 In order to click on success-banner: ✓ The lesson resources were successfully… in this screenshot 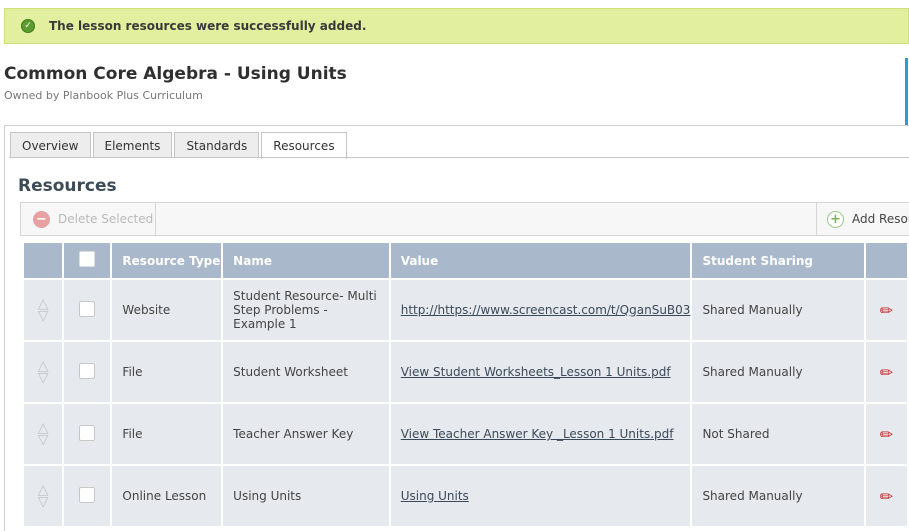, I will do `click(456, 26)`.